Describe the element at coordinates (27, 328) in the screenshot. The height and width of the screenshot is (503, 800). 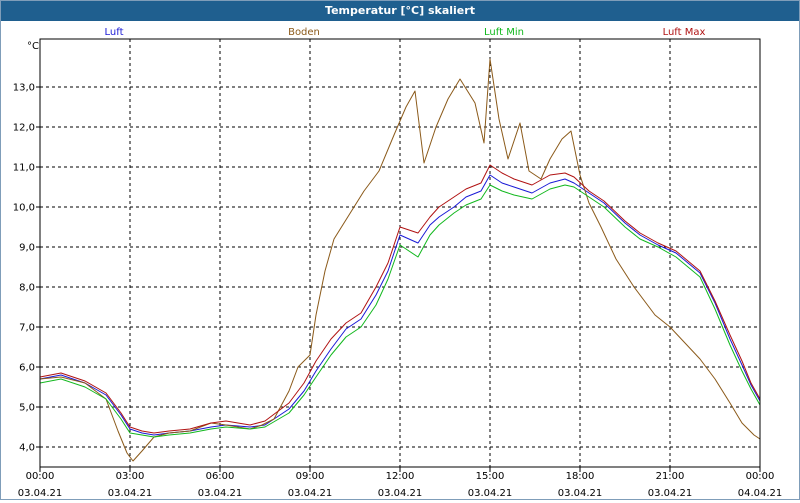
I see `y-tick-label: 7,0` at that location.